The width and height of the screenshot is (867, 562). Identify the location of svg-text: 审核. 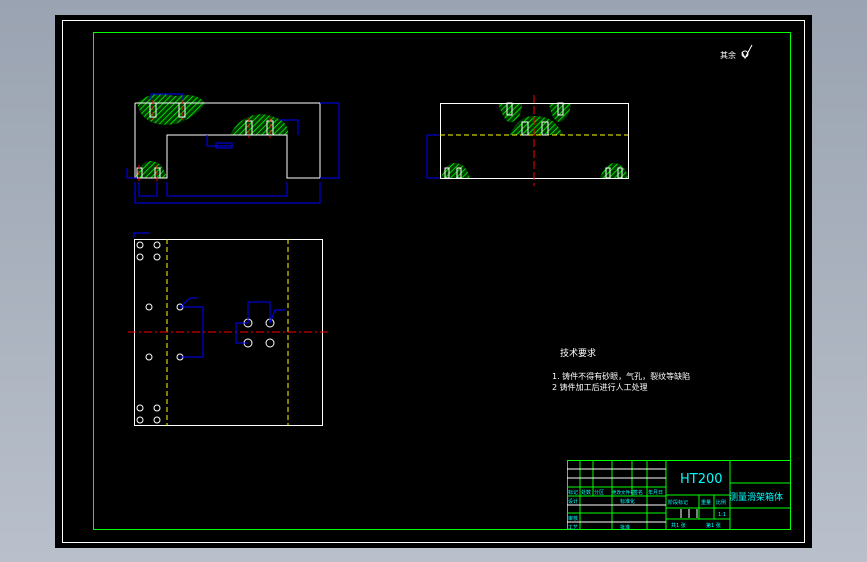
(573, 518).